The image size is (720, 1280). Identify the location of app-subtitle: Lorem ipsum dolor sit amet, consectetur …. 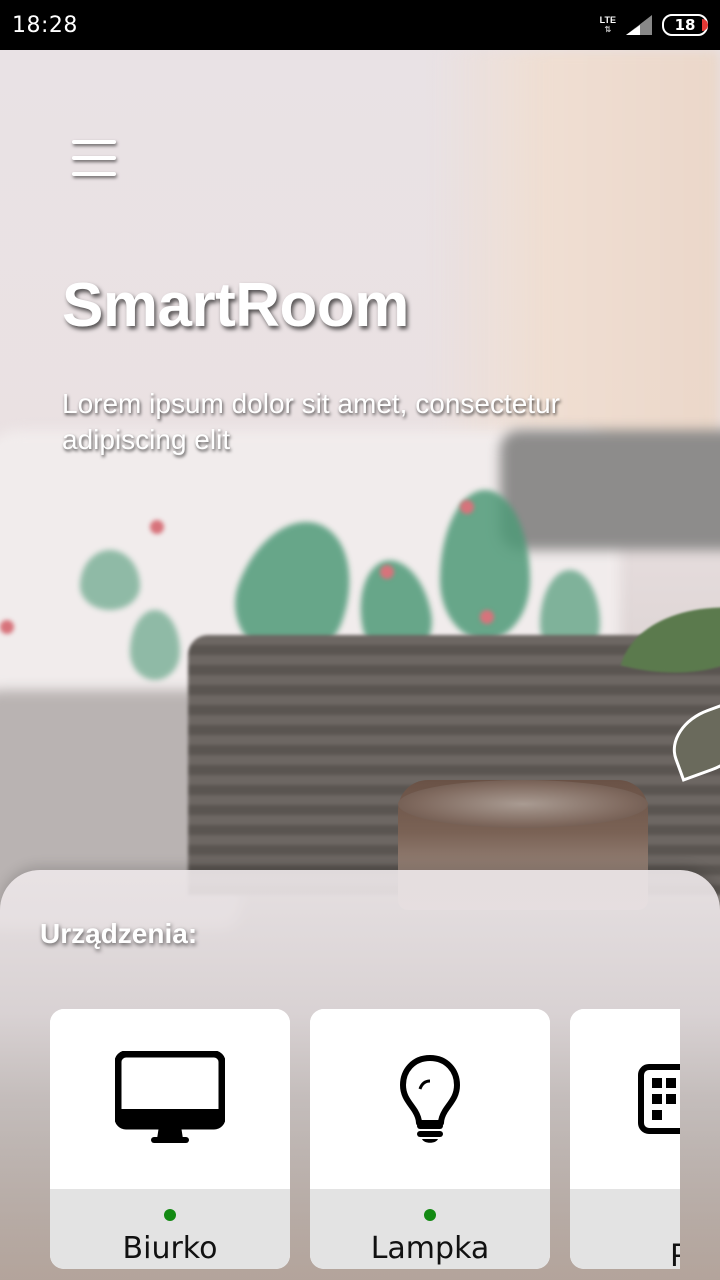
(311, 421).